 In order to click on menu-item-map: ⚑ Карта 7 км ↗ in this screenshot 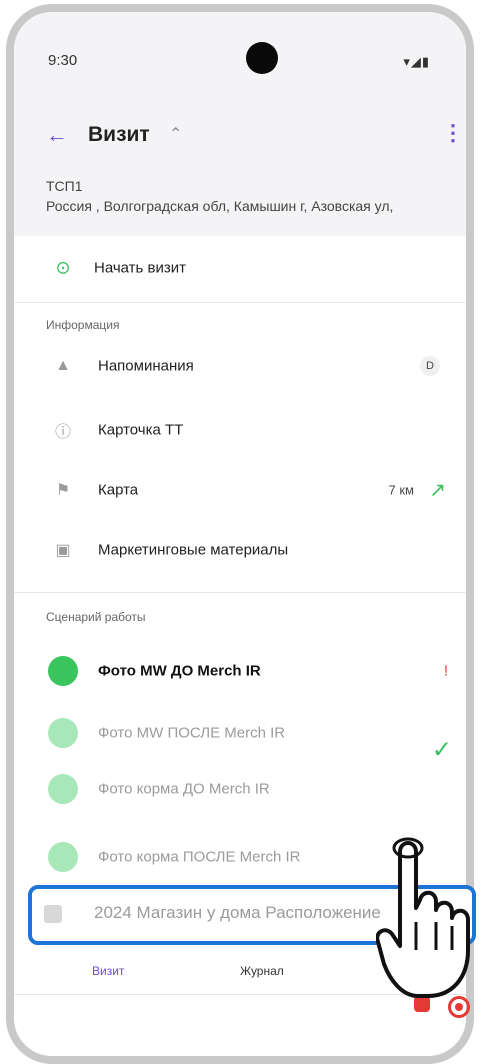, I will do `click(240, 490)`.